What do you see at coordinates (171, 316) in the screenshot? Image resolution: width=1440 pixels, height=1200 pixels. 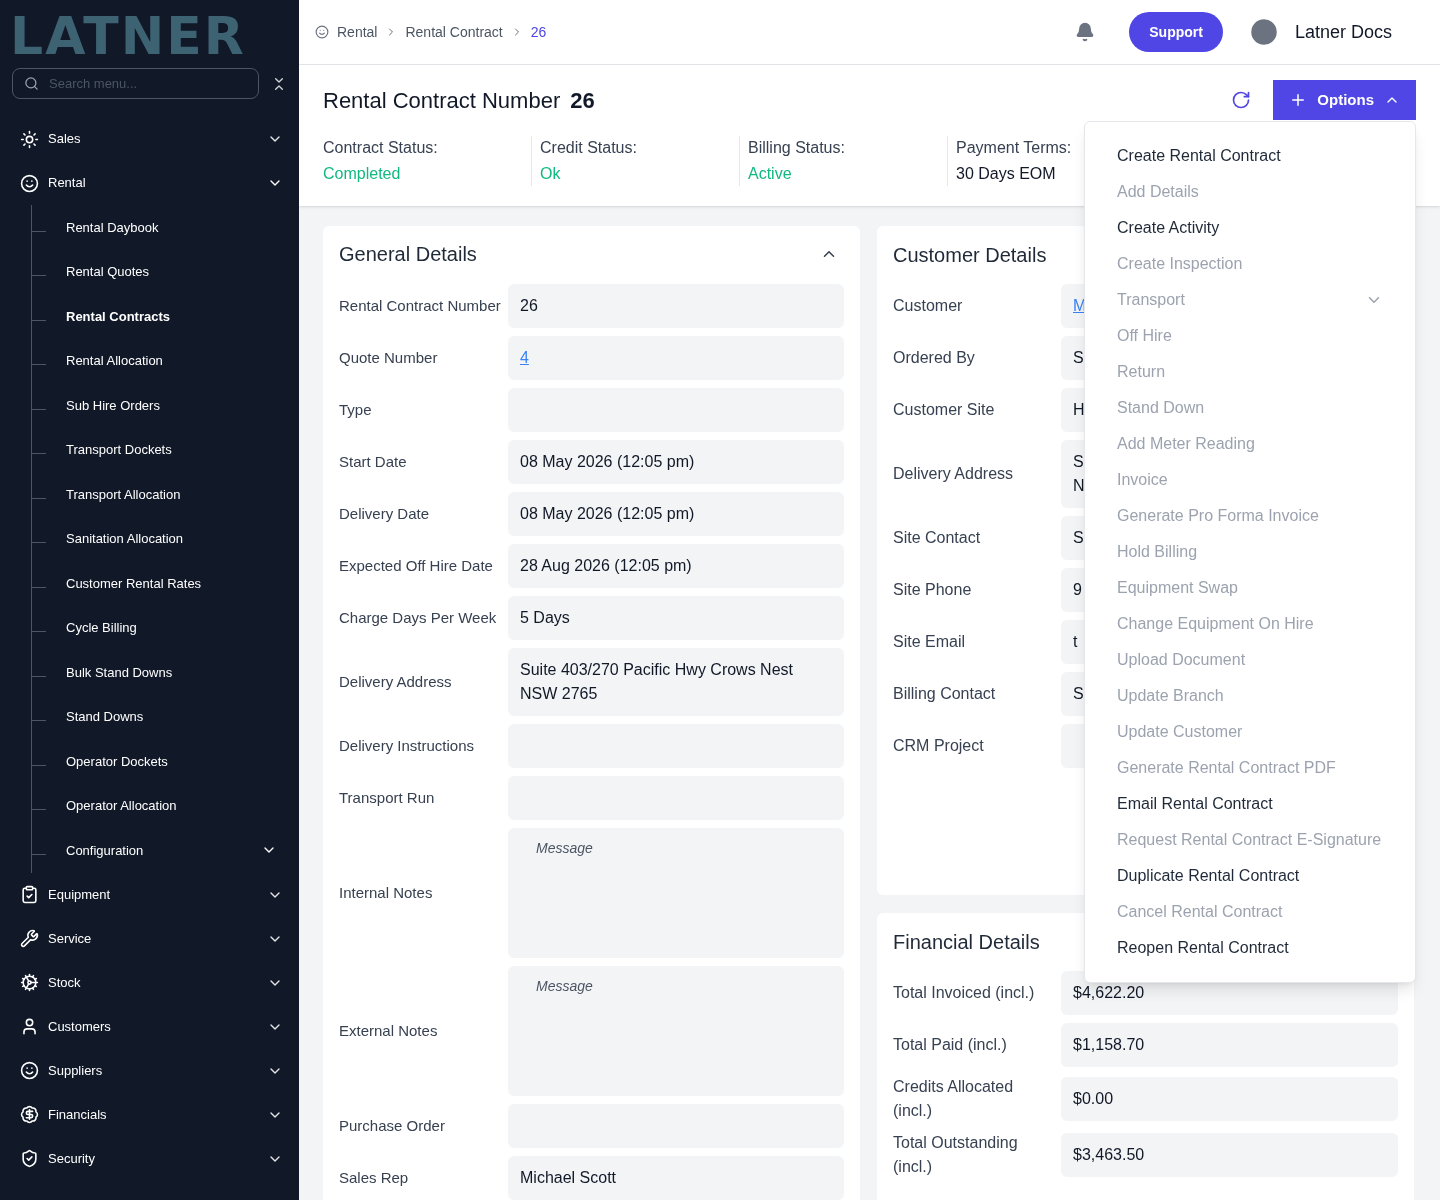 I see `nav-subitem: Rental Contracts` at bounding box center [171, 316].